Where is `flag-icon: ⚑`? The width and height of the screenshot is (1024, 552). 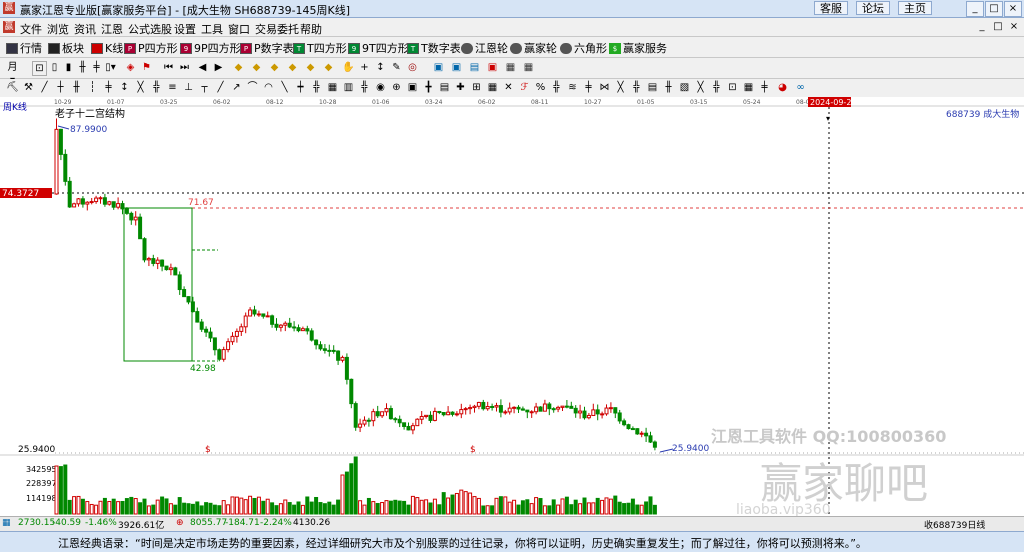
flag-icon: ⚑ is located at coordinates (146, 67).